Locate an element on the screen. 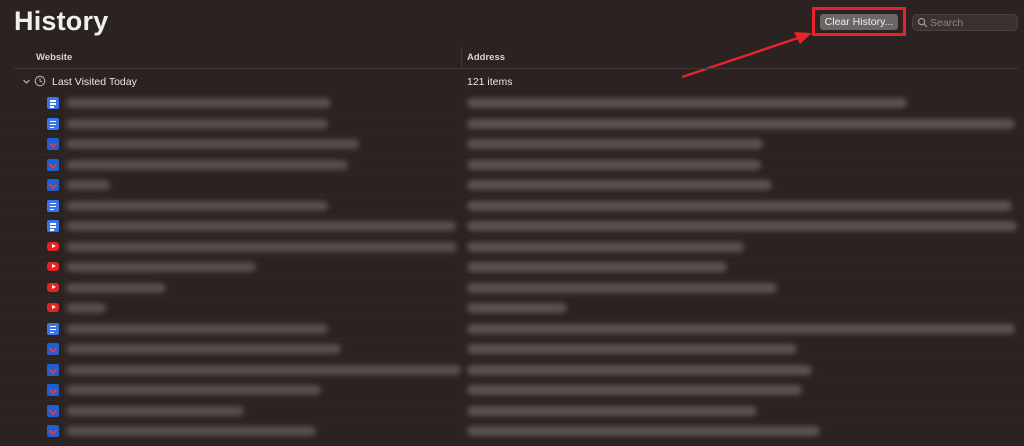 The image size is (1024, 446). column-header-address: Address is located at coordinates (486, 57).